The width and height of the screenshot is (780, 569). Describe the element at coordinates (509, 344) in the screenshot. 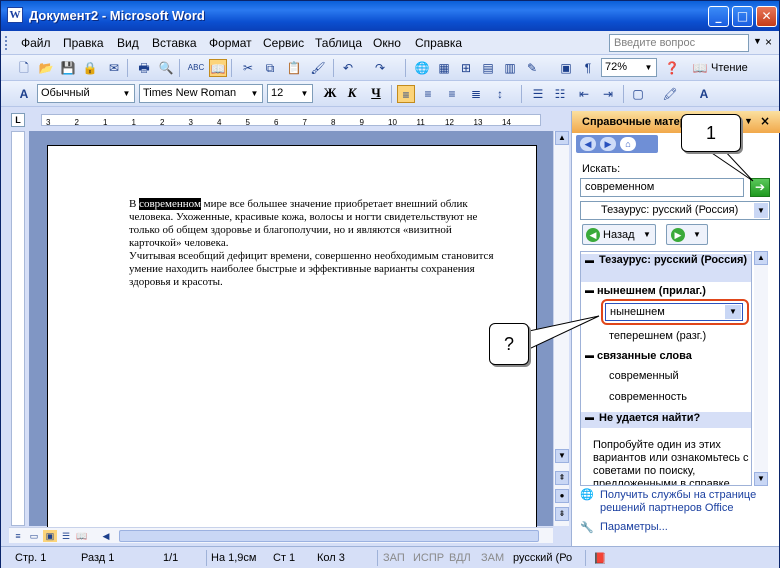

I see `callout-question: ?` at that location.